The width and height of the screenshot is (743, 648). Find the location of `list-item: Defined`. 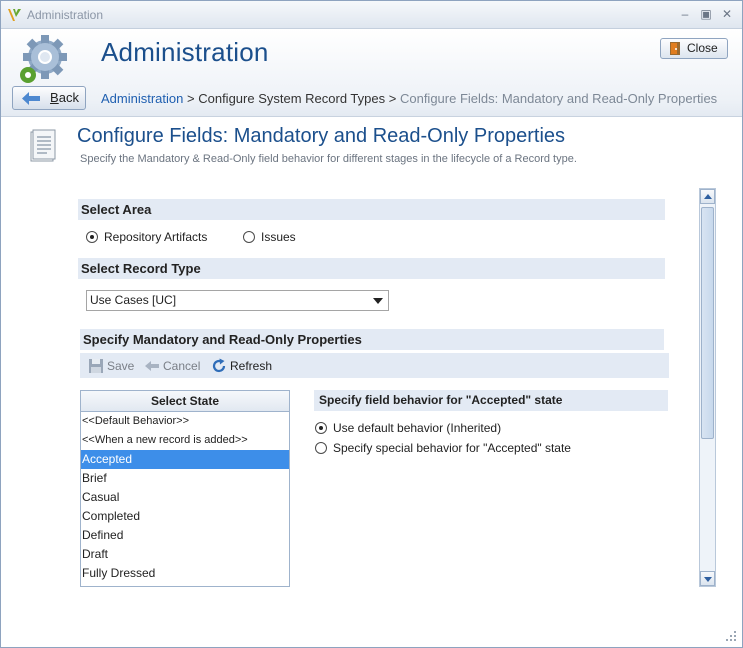

list-item: Defined is located at coordinates (185, 535).